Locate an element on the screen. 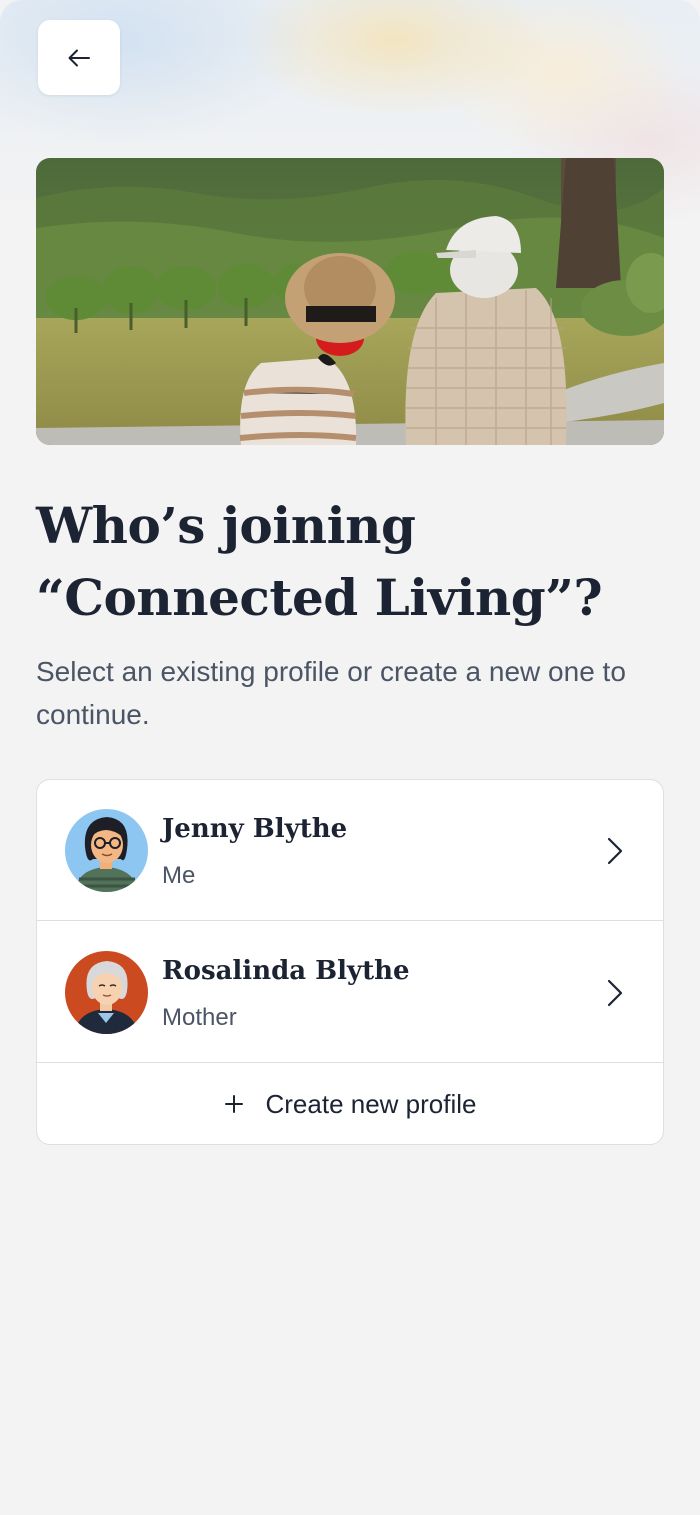  page-title: Who’s joining “Connected Living”? is located at coordinates (351, 562).